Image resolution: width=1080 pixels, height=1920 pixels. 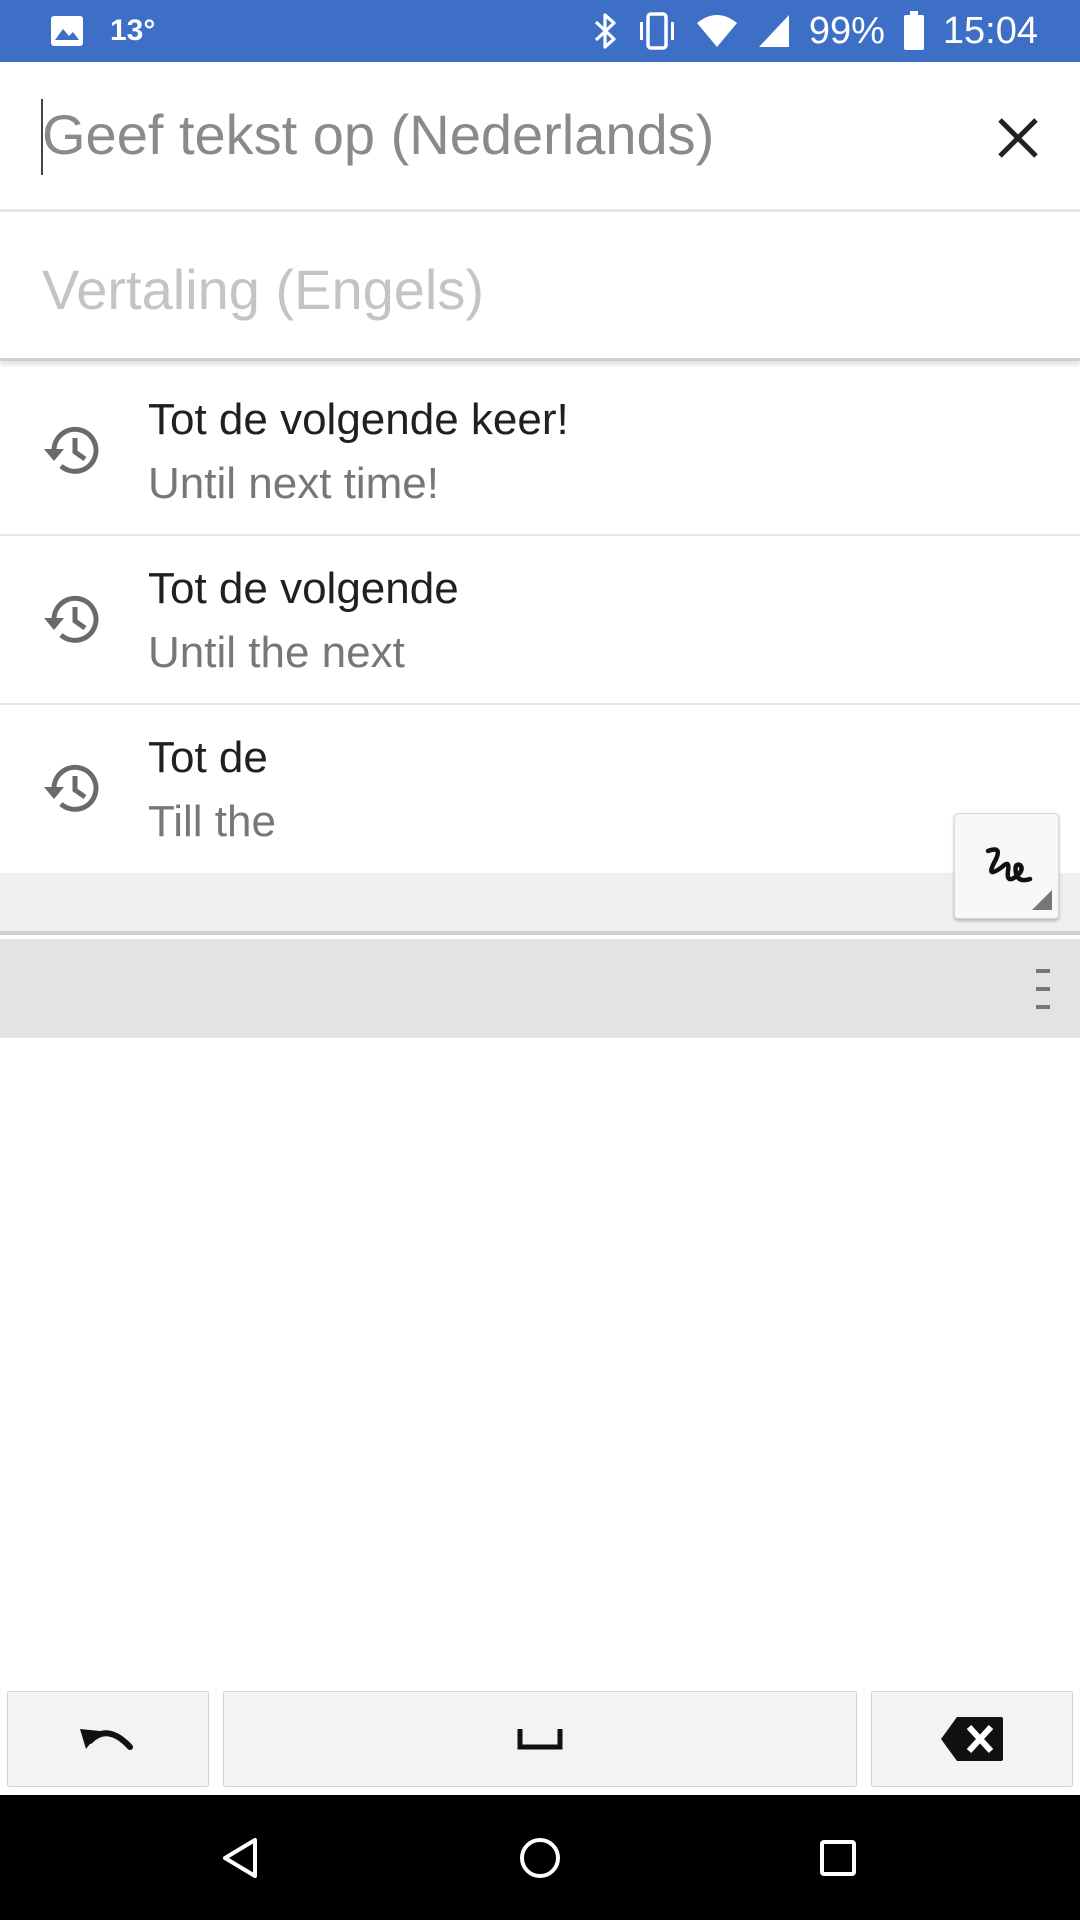 I want to click on history-source-text: Tot de volgende keer!, so click(x=358, y=419).